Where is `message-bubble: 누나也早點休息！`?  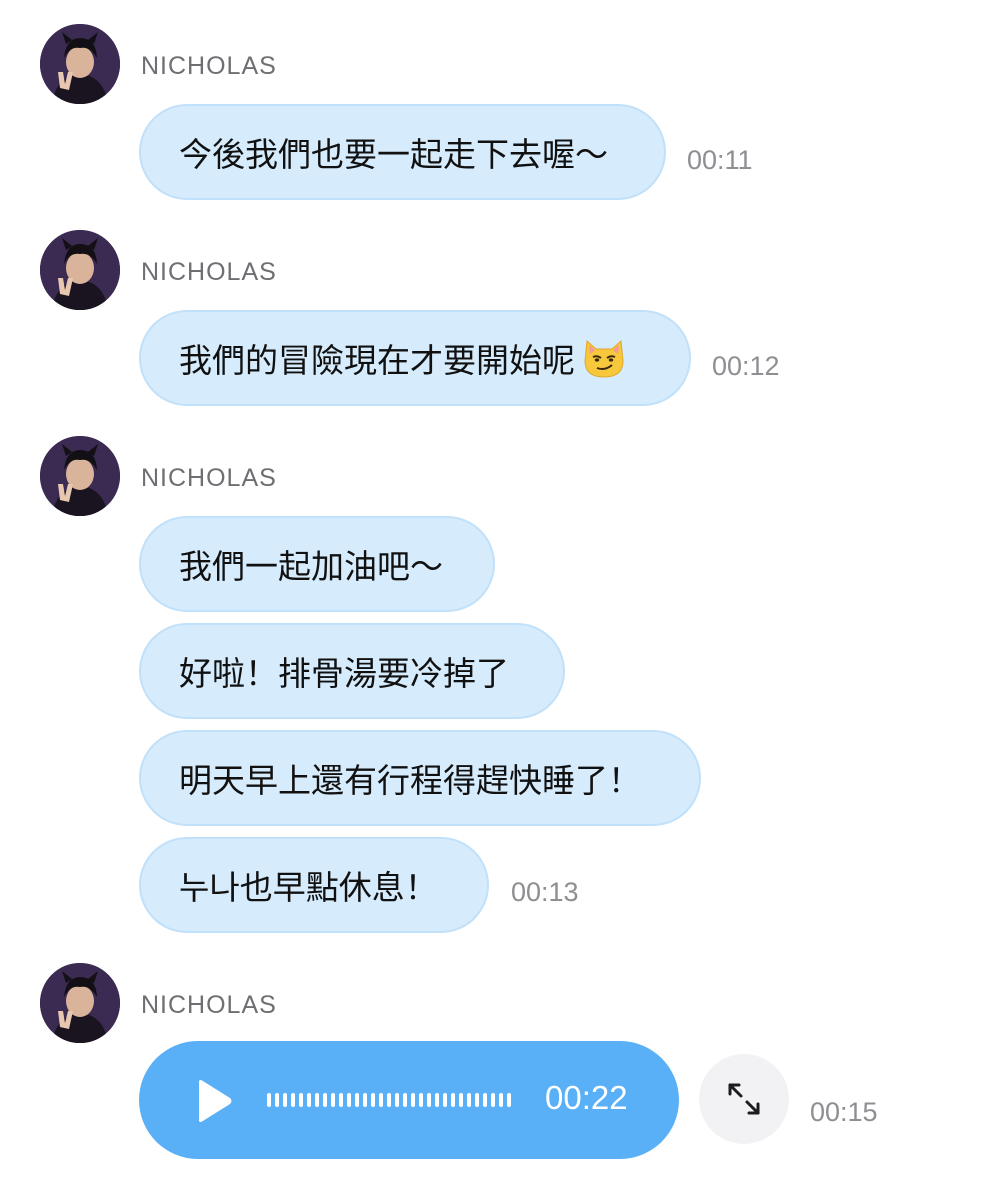 message-bubble: 누나也早點休息！ is located at coordinates (314, 885).